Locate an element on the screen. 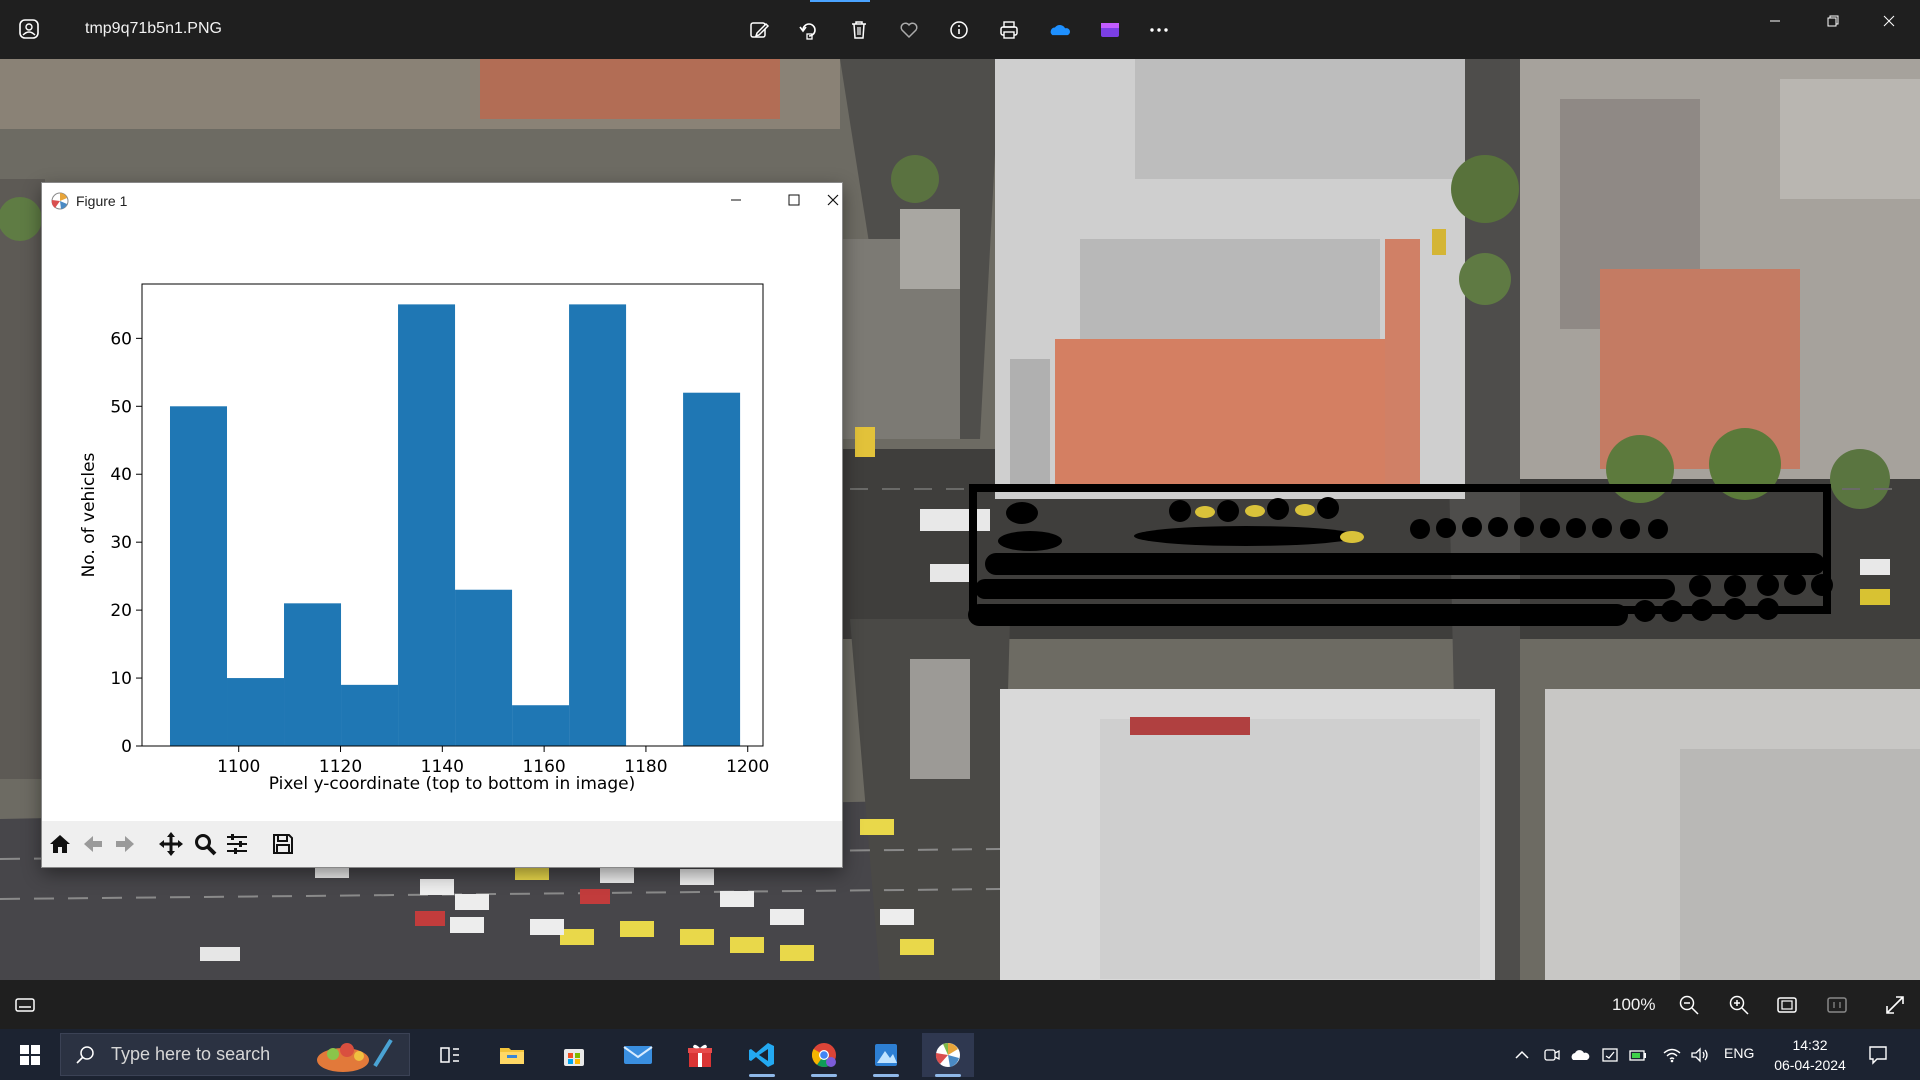 Image resolution: width=1920 pixels, height=1080 pixels. clock: 14:32 06-04-2024 is located at coordinates (1810, 1055).